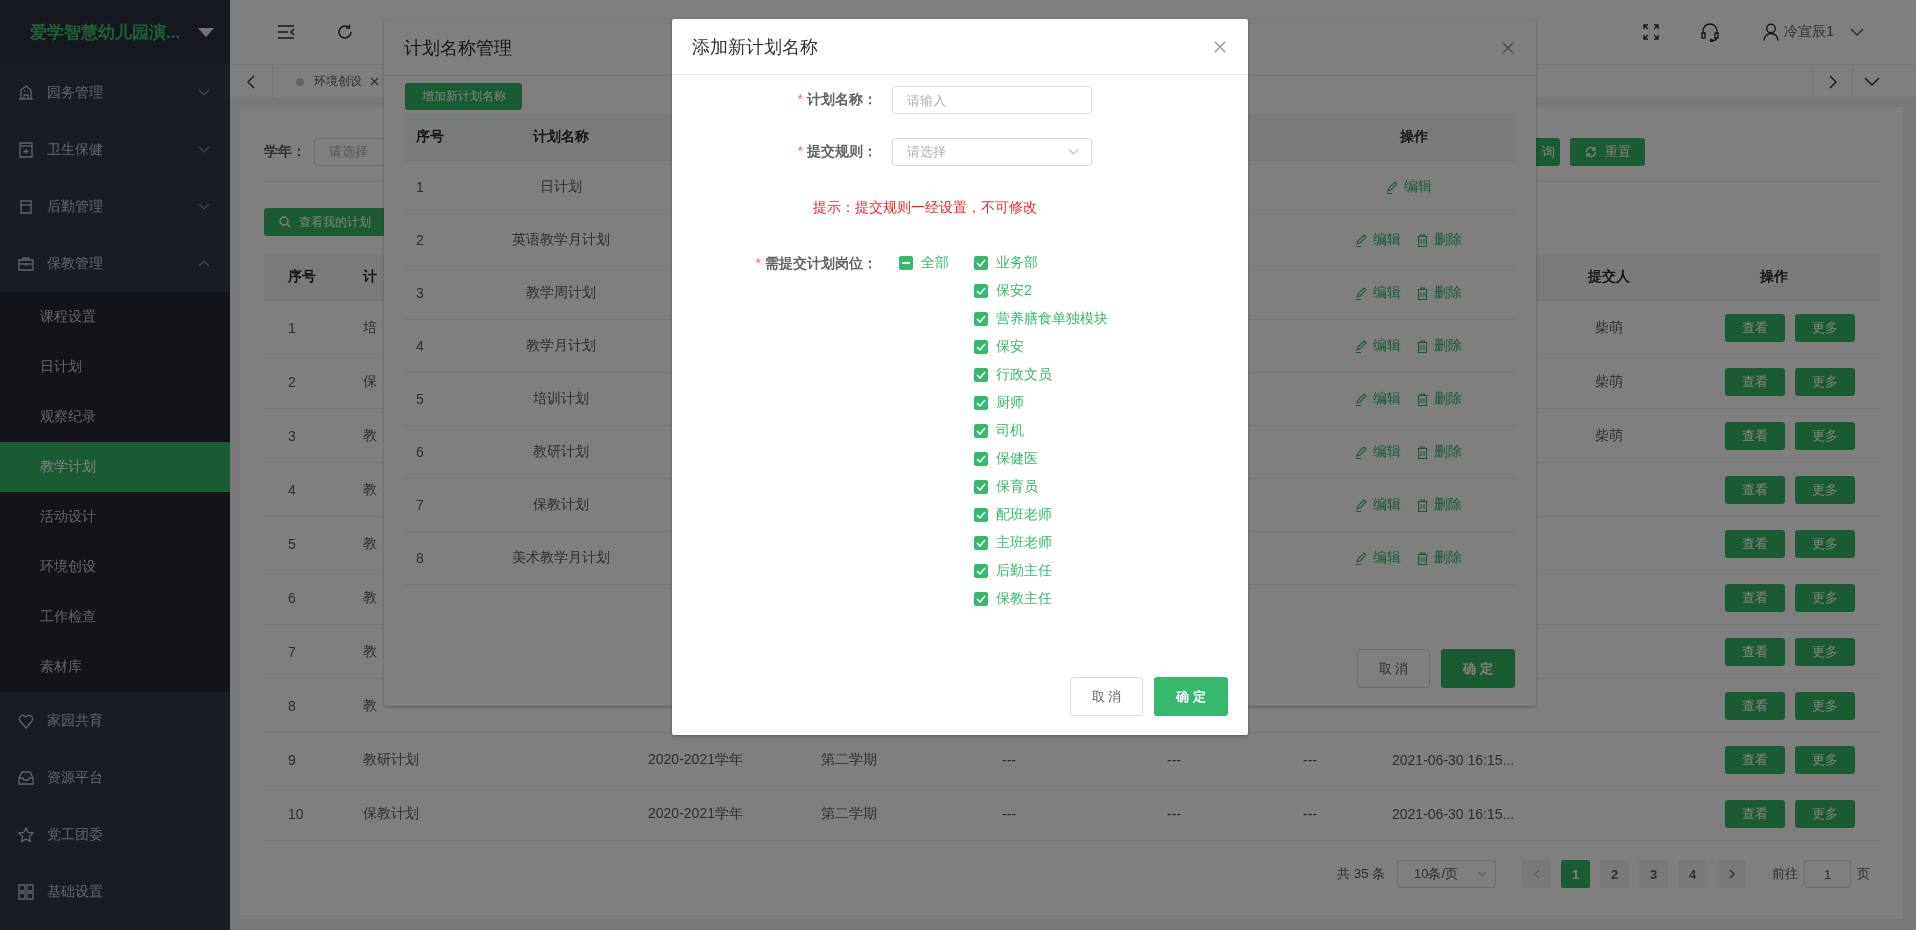 The width and height of the screenshot is (1916, 930). What do you see at coordinates (936, 263) in the screenshot?
I see `select-all-checkbox: 全部` at bounding box center [936, 263].